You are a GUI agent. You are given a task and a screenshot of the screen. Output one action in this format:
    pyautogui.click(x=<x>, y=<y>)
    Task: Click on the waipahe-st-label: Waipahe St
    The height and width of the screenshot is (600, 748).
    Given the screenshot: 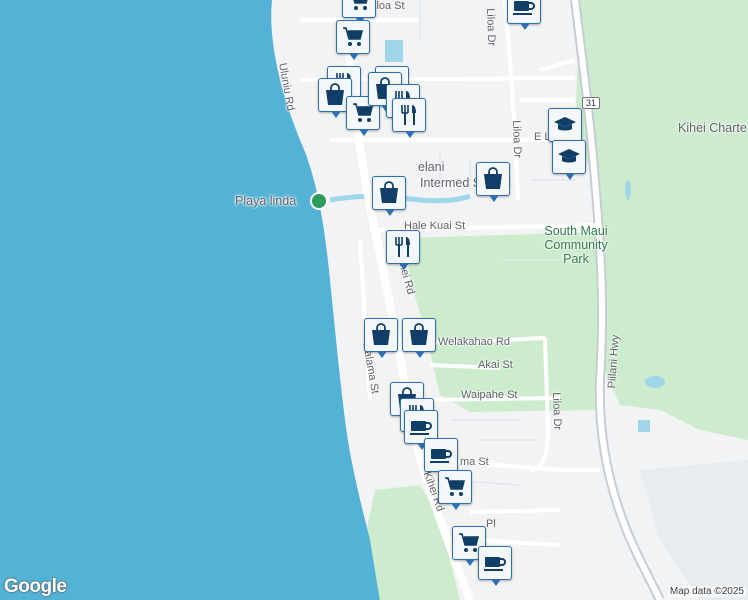 What is the action you would take?
    pyautogui.click(x=489, y=395)
    